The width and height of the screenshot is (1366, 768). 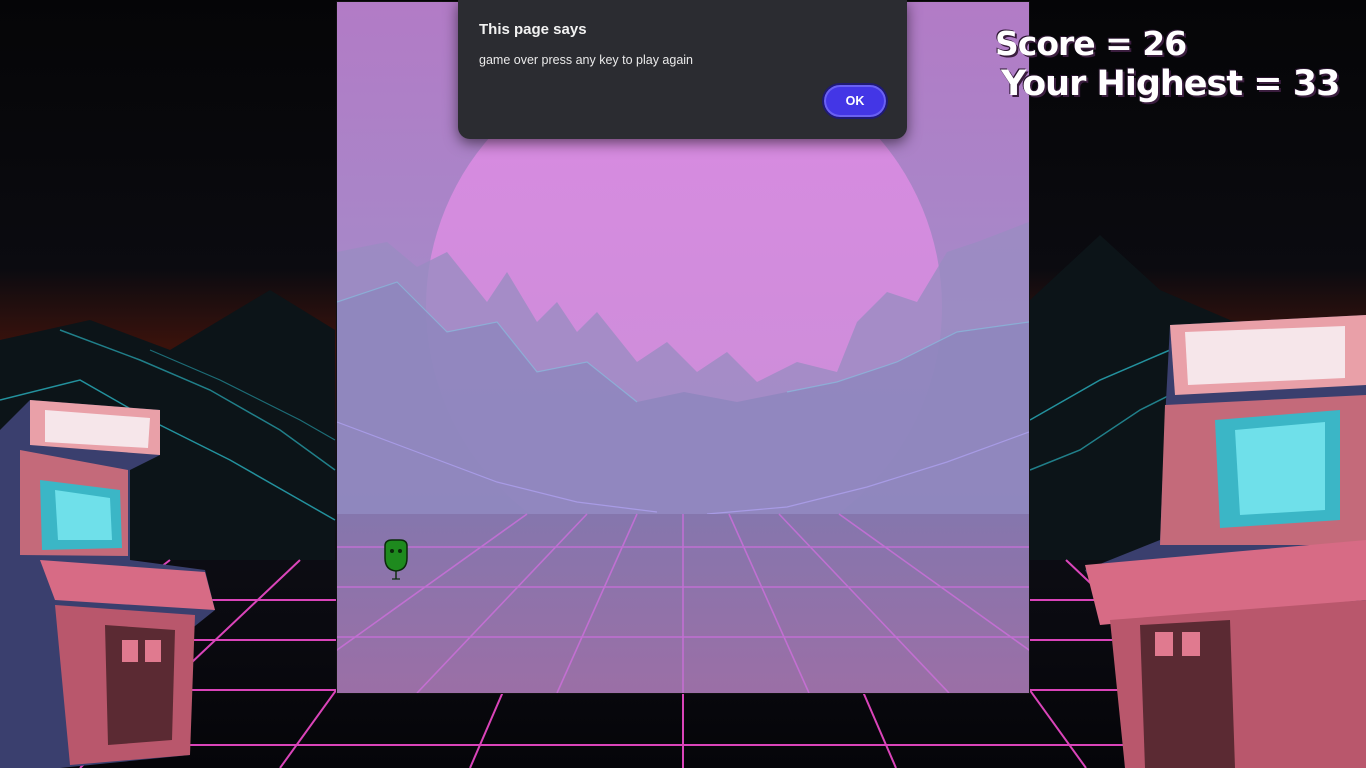 I want to click on green-blob-icon, so click(x=396, y=559).